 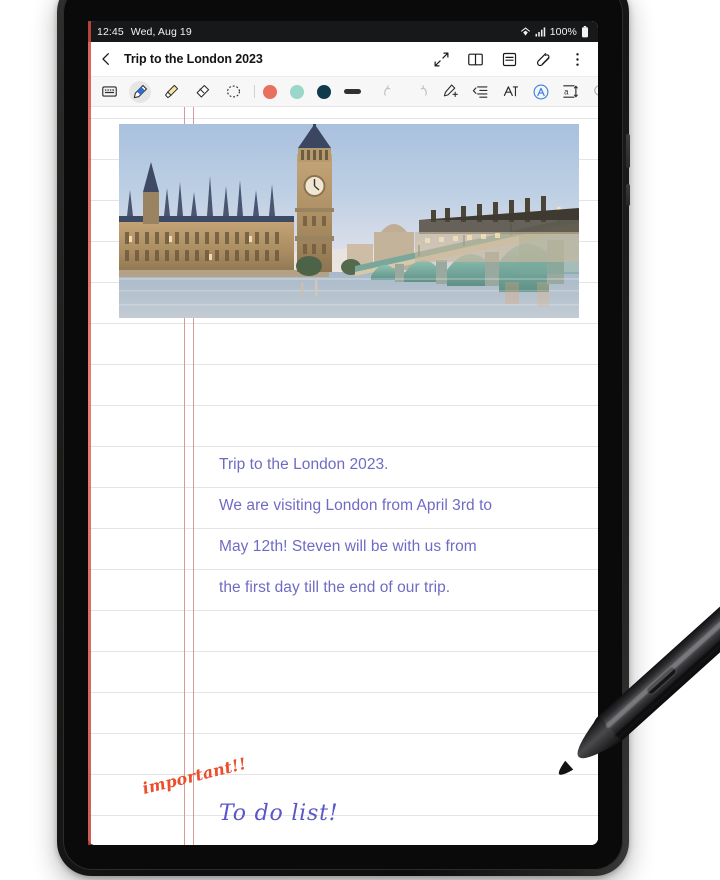 I want to click on highlighter-icon, so click(x=171, y=92).